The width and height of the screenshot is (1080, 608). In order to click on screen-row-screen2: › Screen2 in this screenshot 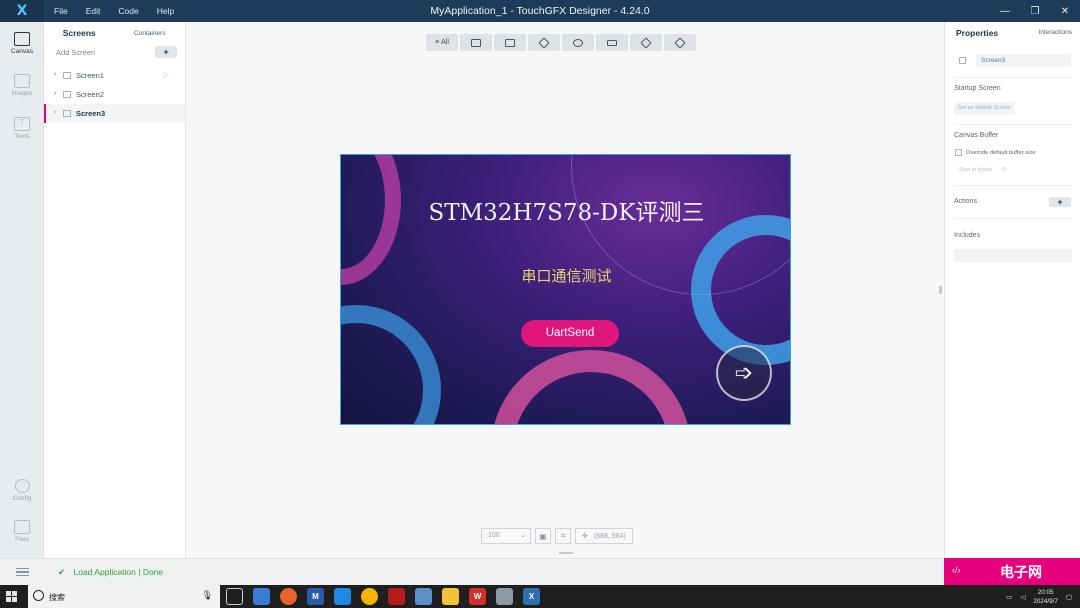, I will do `click(114, 94)`.